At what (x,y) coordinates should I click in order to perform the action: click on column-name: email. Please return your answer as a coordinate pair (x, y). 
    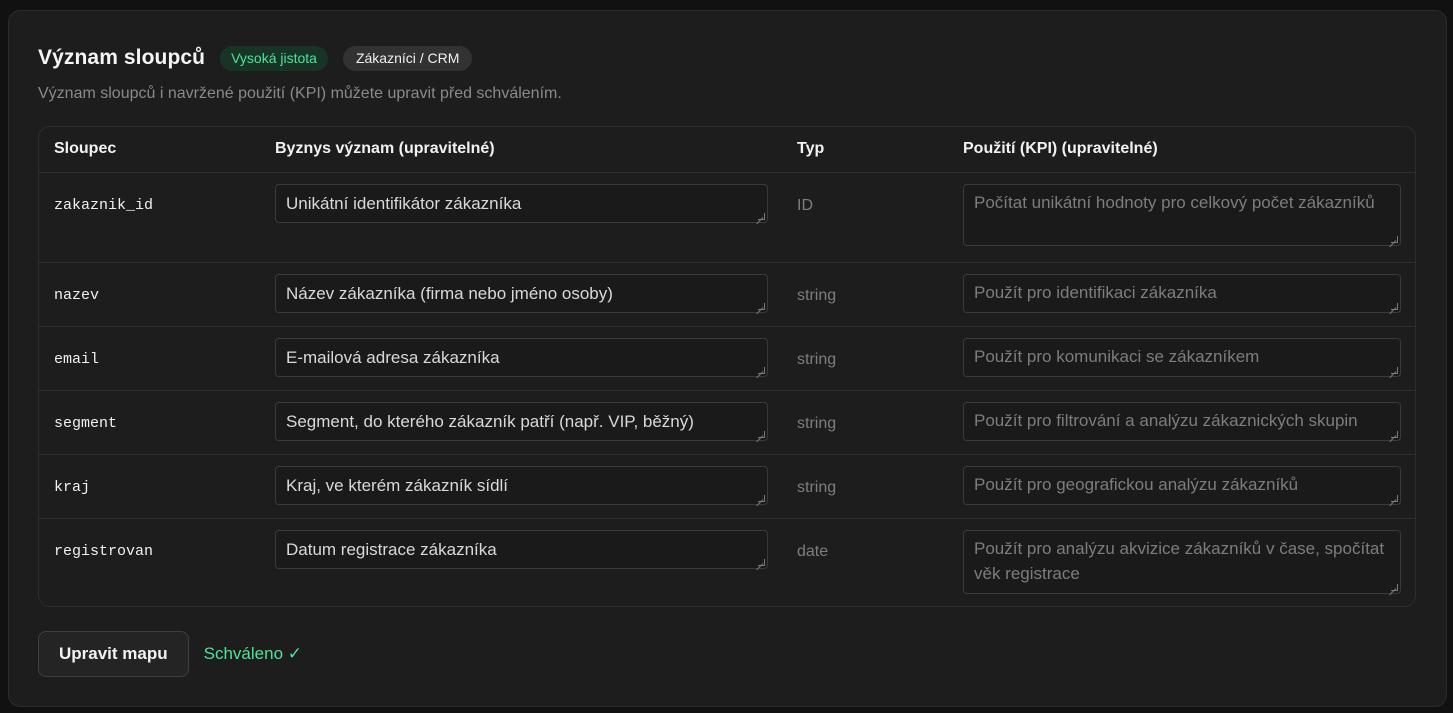
    Looking at the image, I should click on (77, 359).